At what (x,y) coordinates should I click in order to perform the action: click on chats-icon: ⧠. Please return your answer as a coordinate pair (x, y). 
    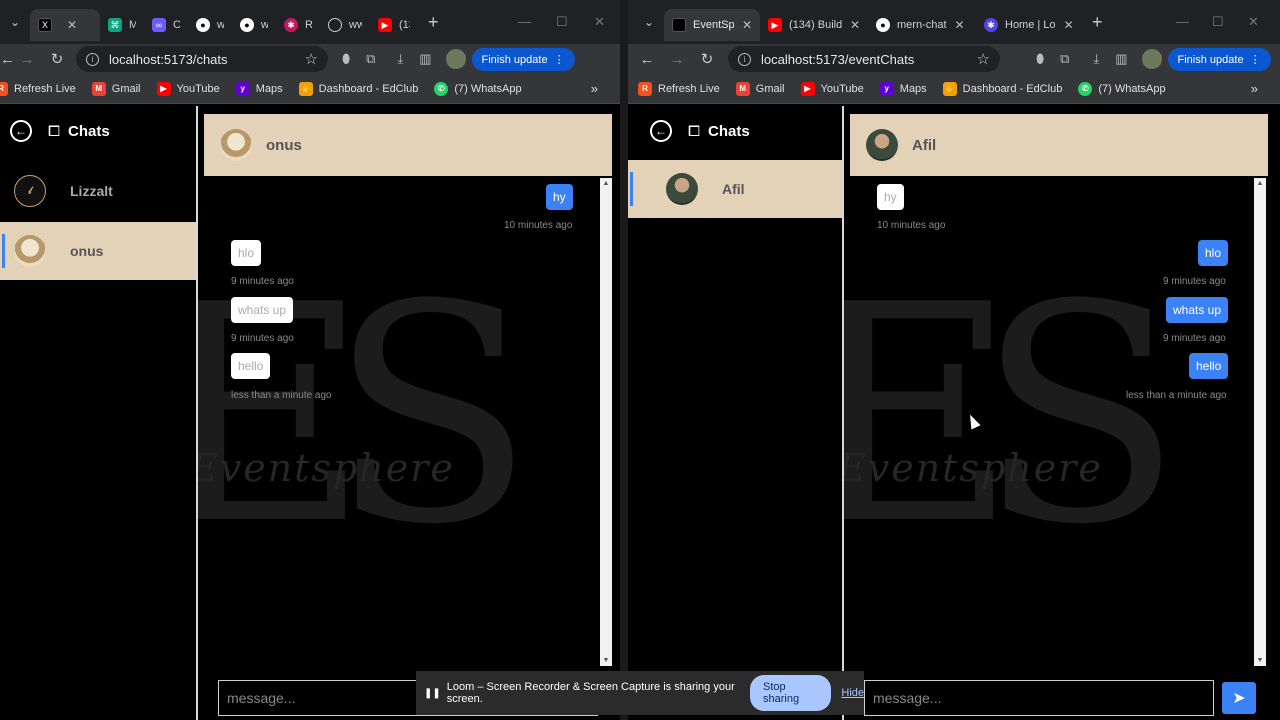
    Looking at the image, I should click on (54, 131).